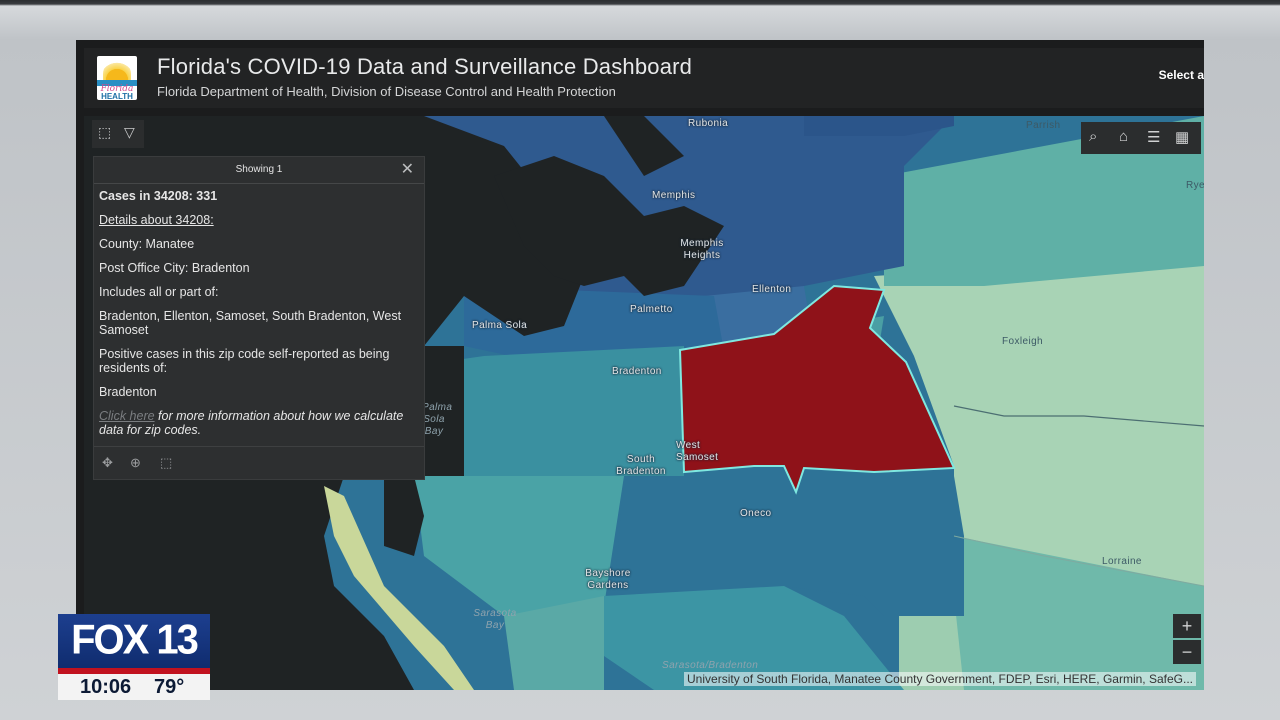  Describe the element at coordinates (166, 463) in the screenshot. I see `select-feature-icon: ⬚` at that location.